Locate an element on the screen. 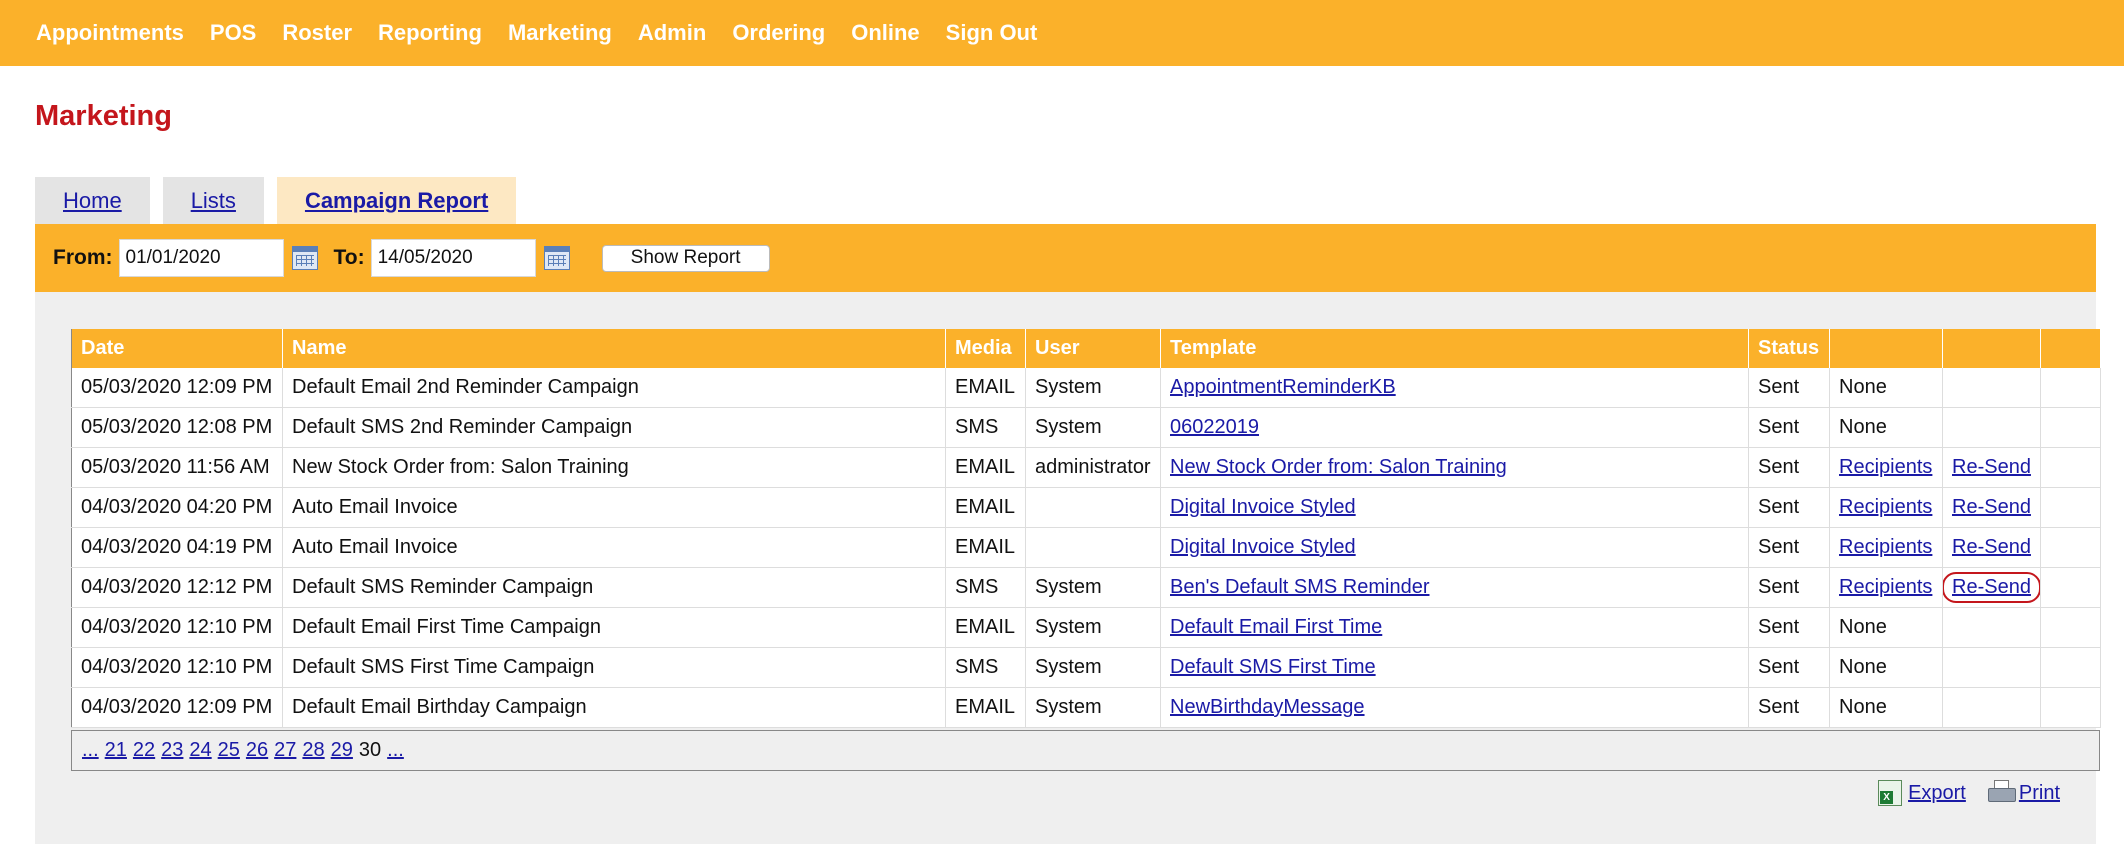 Image resolution: width=2124 pixels, height=844 pixels. header-status: Status is located at coordinates (1789, 348).